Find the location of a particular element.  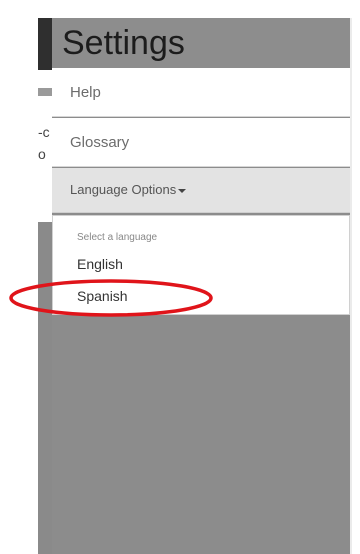

background-text: o is located at coordinates (42, 154).